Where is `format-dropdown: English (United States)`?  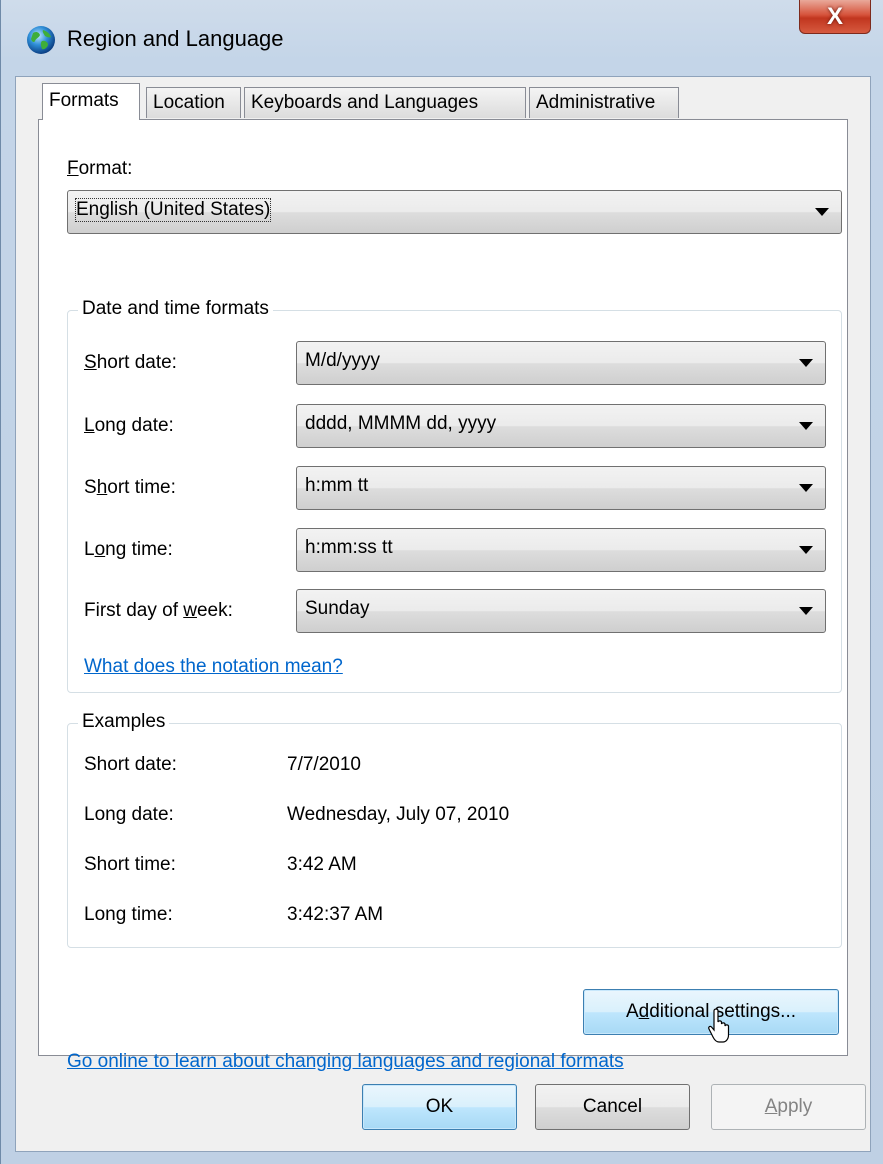
format-dropdown: English (United States) is located at coordinates (454, 212).